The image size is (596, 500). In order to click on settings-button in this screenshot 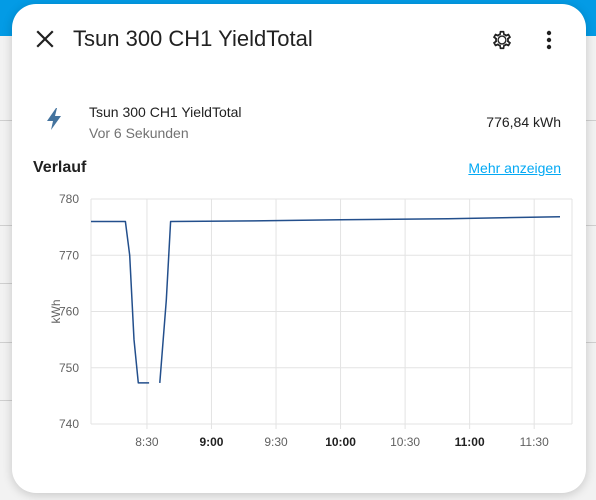, I will do `click(502, 40)`.